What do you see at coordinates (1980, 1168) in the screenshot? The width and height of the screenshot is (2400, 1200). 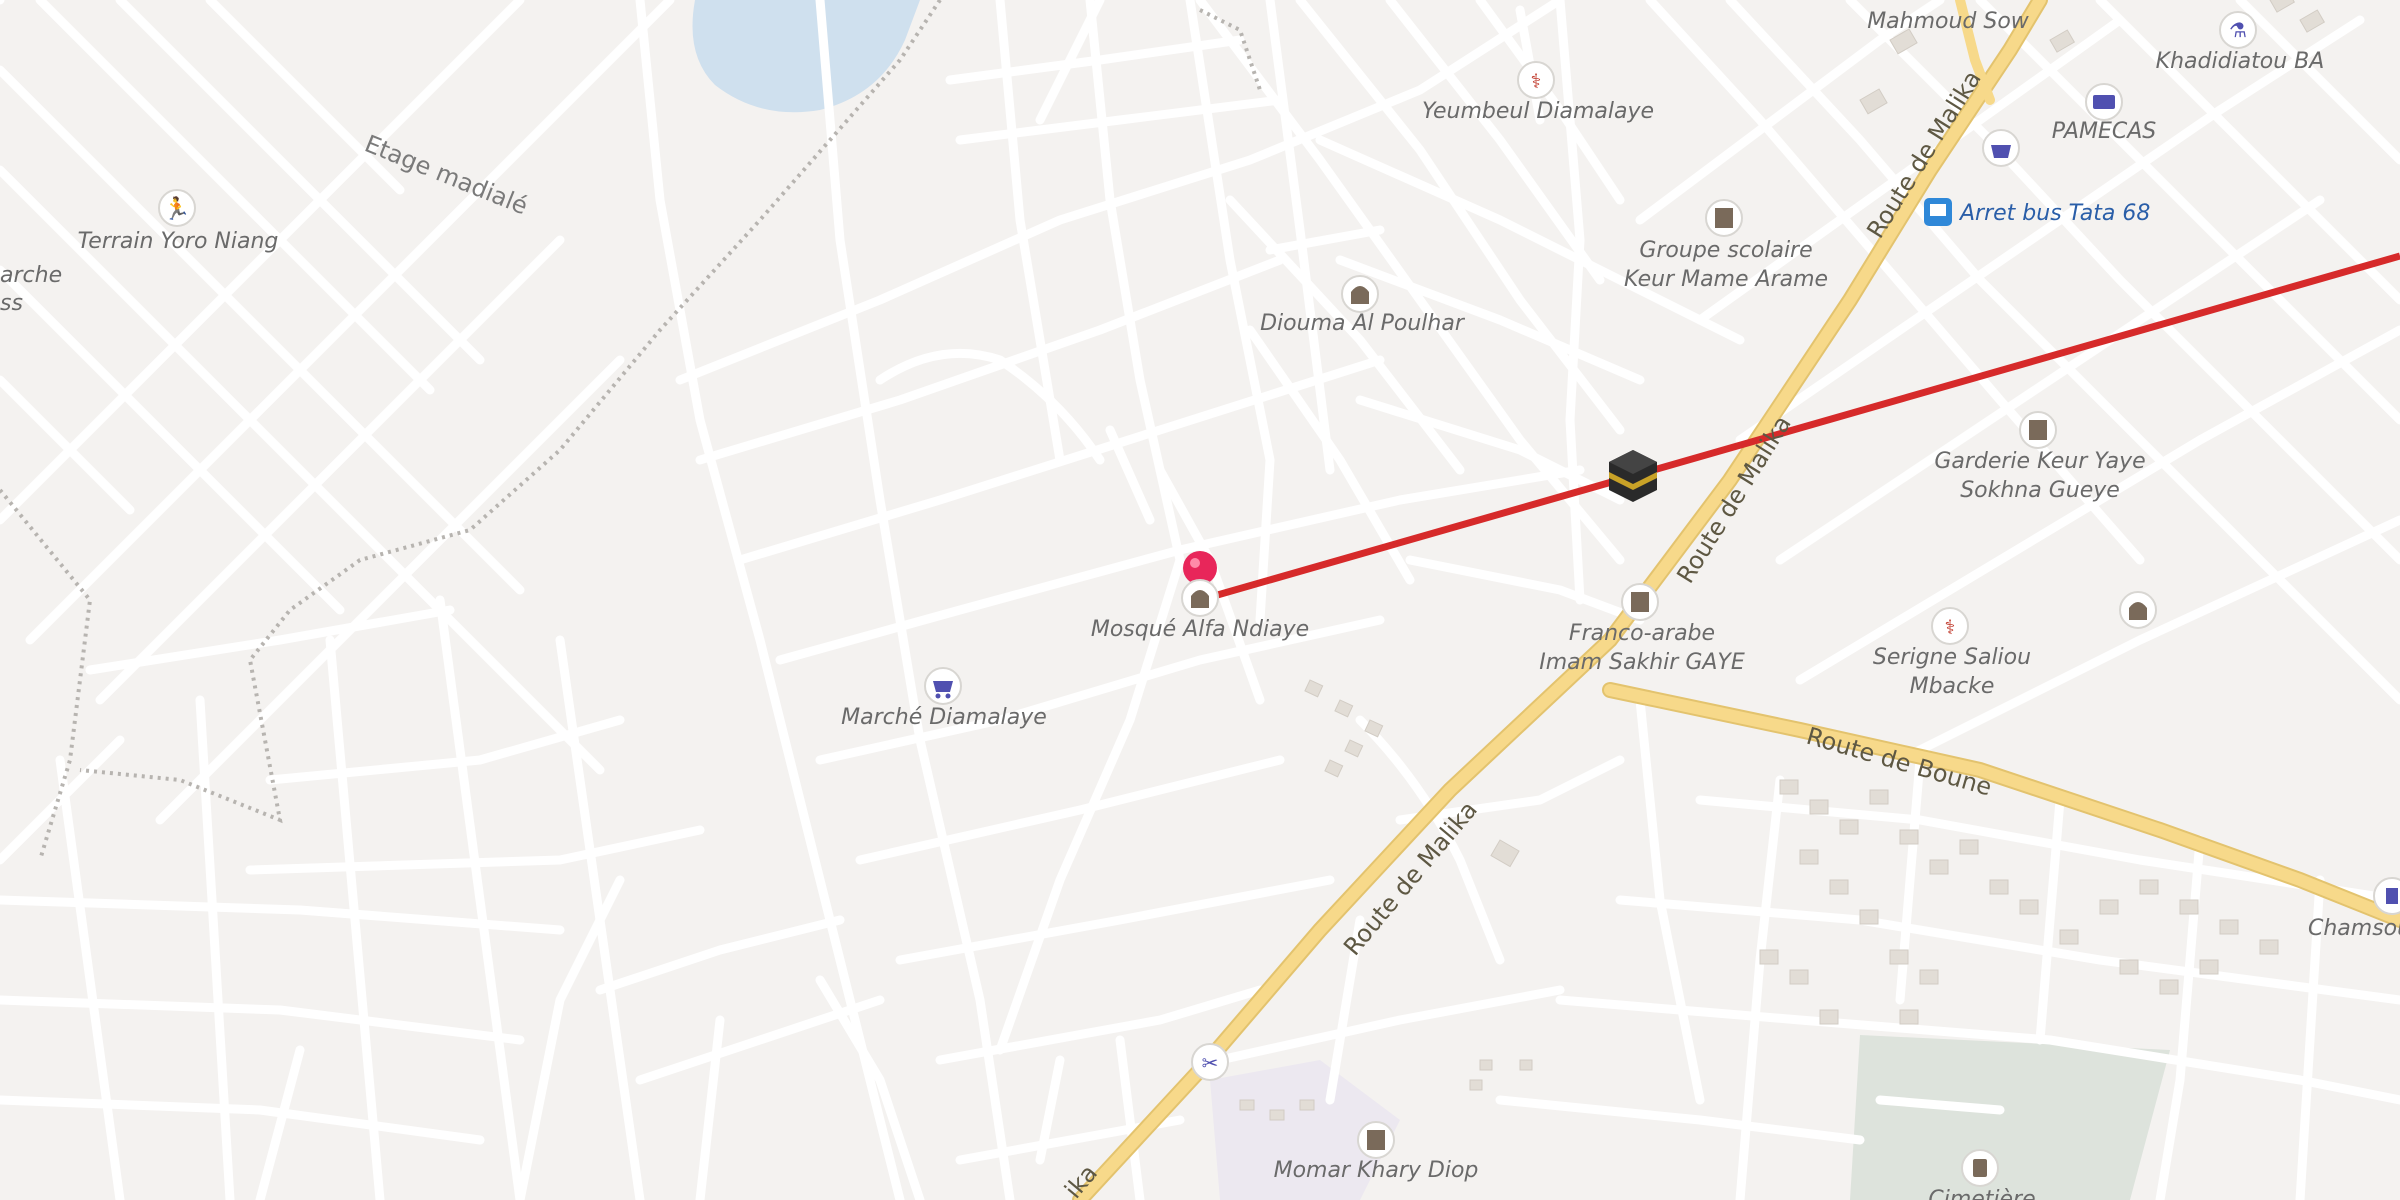 I see `cemetery-icon` at bounding box center [1980, 1168].